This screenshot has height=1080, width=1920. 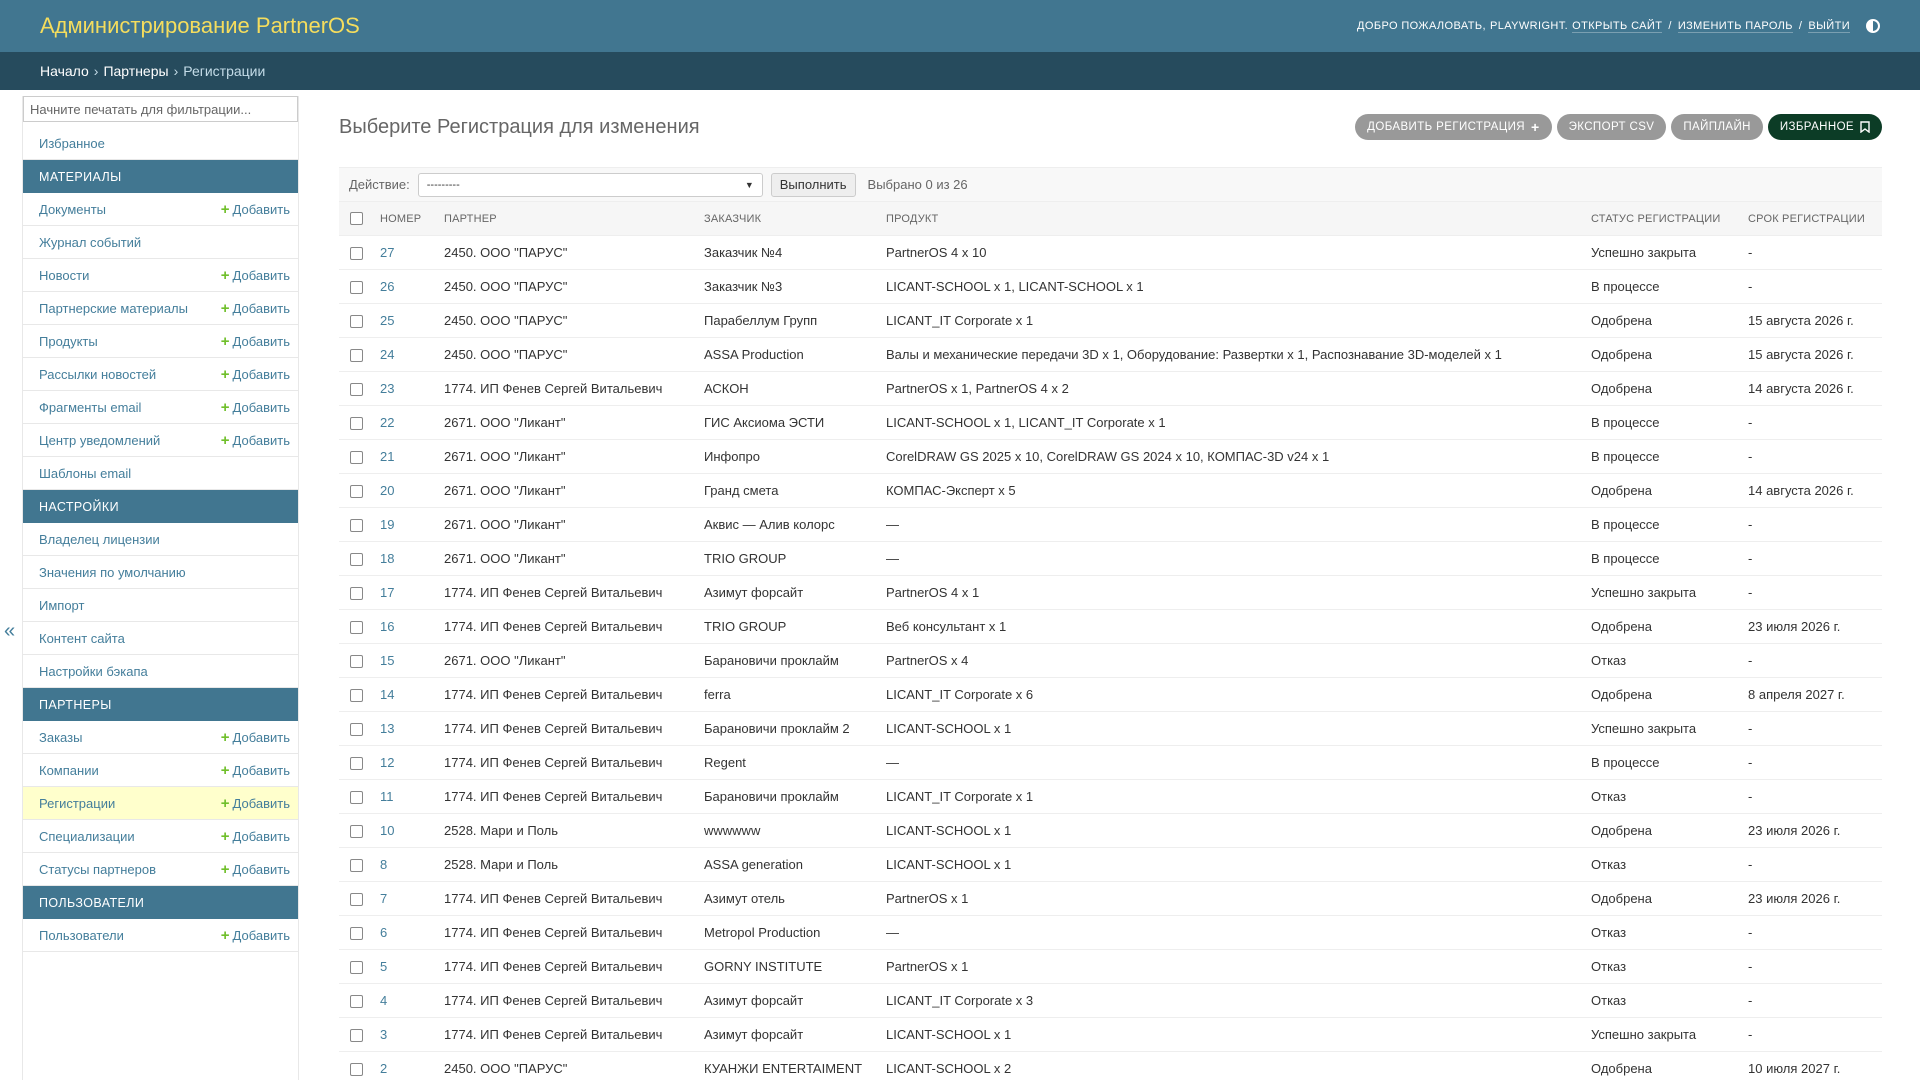 I want to click on theme-toggle-icon, so click(x=1873, y=26).